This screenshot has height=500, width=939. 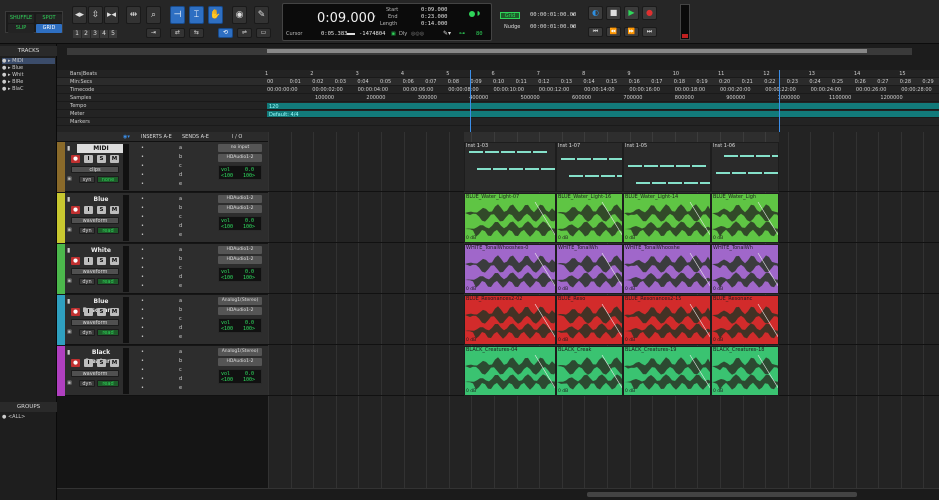 What do you see at coordinates (595, 13) in the screenshot?
I see `online-icon: ◐` at bounding box center [595, 13].